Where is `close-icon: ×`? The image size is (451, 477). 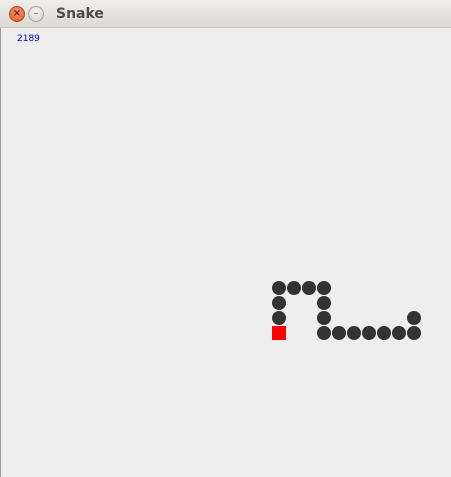 close-icon: × is located at coordinates (17, 13).